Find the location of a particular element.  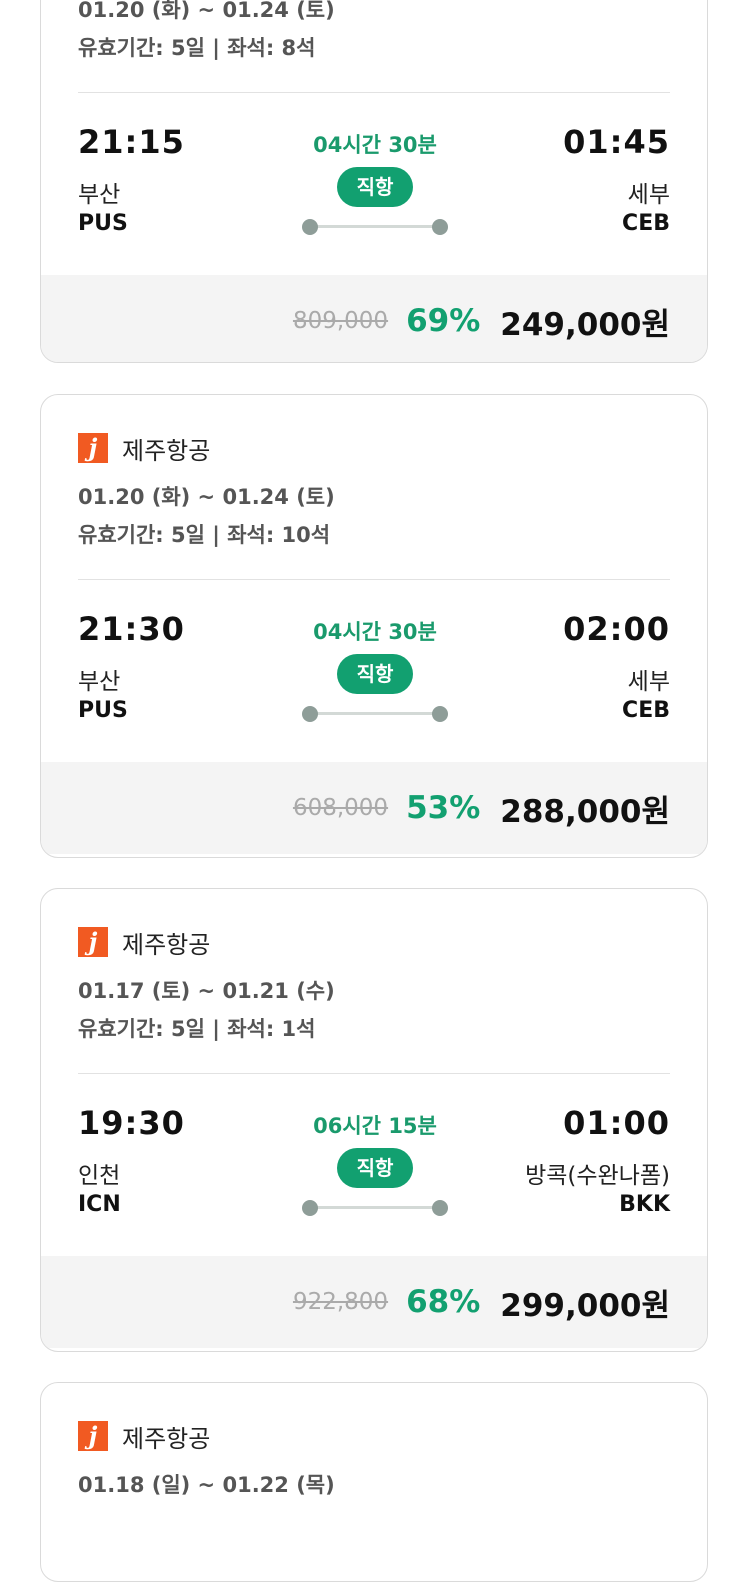

price-bar: 608,000 53% 288,000원 is located at coordinates (374, 808).